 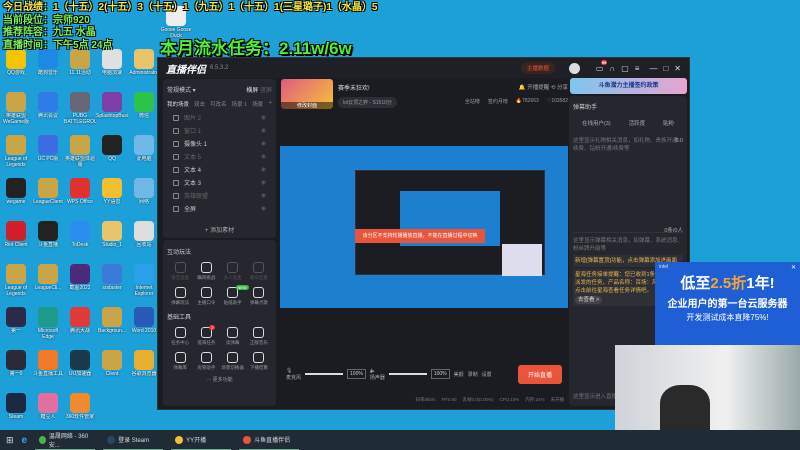 What do you see at coordinates (144, 369) in the screenshot?
I see `desktop-icon: 谷歌浏览器` at bounding box center [144, 369].